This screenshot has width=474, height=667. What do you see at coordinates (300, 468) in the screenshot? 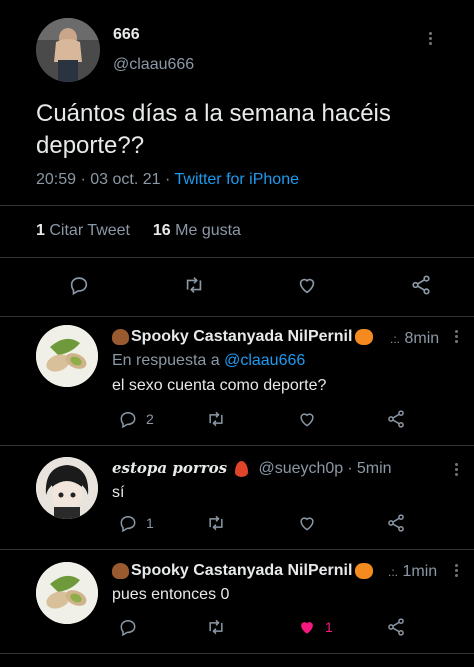
I see `author-handle: @sueych0p` at bounding box center [300, 468].